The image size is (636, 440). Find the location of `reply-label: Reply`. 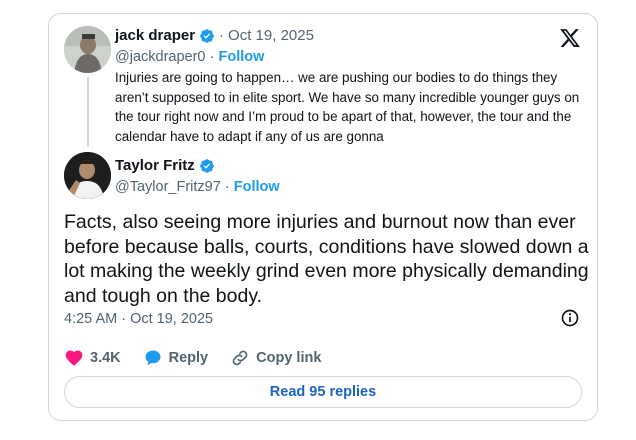

reply-label: Reply is located at coordinates (188, 358).